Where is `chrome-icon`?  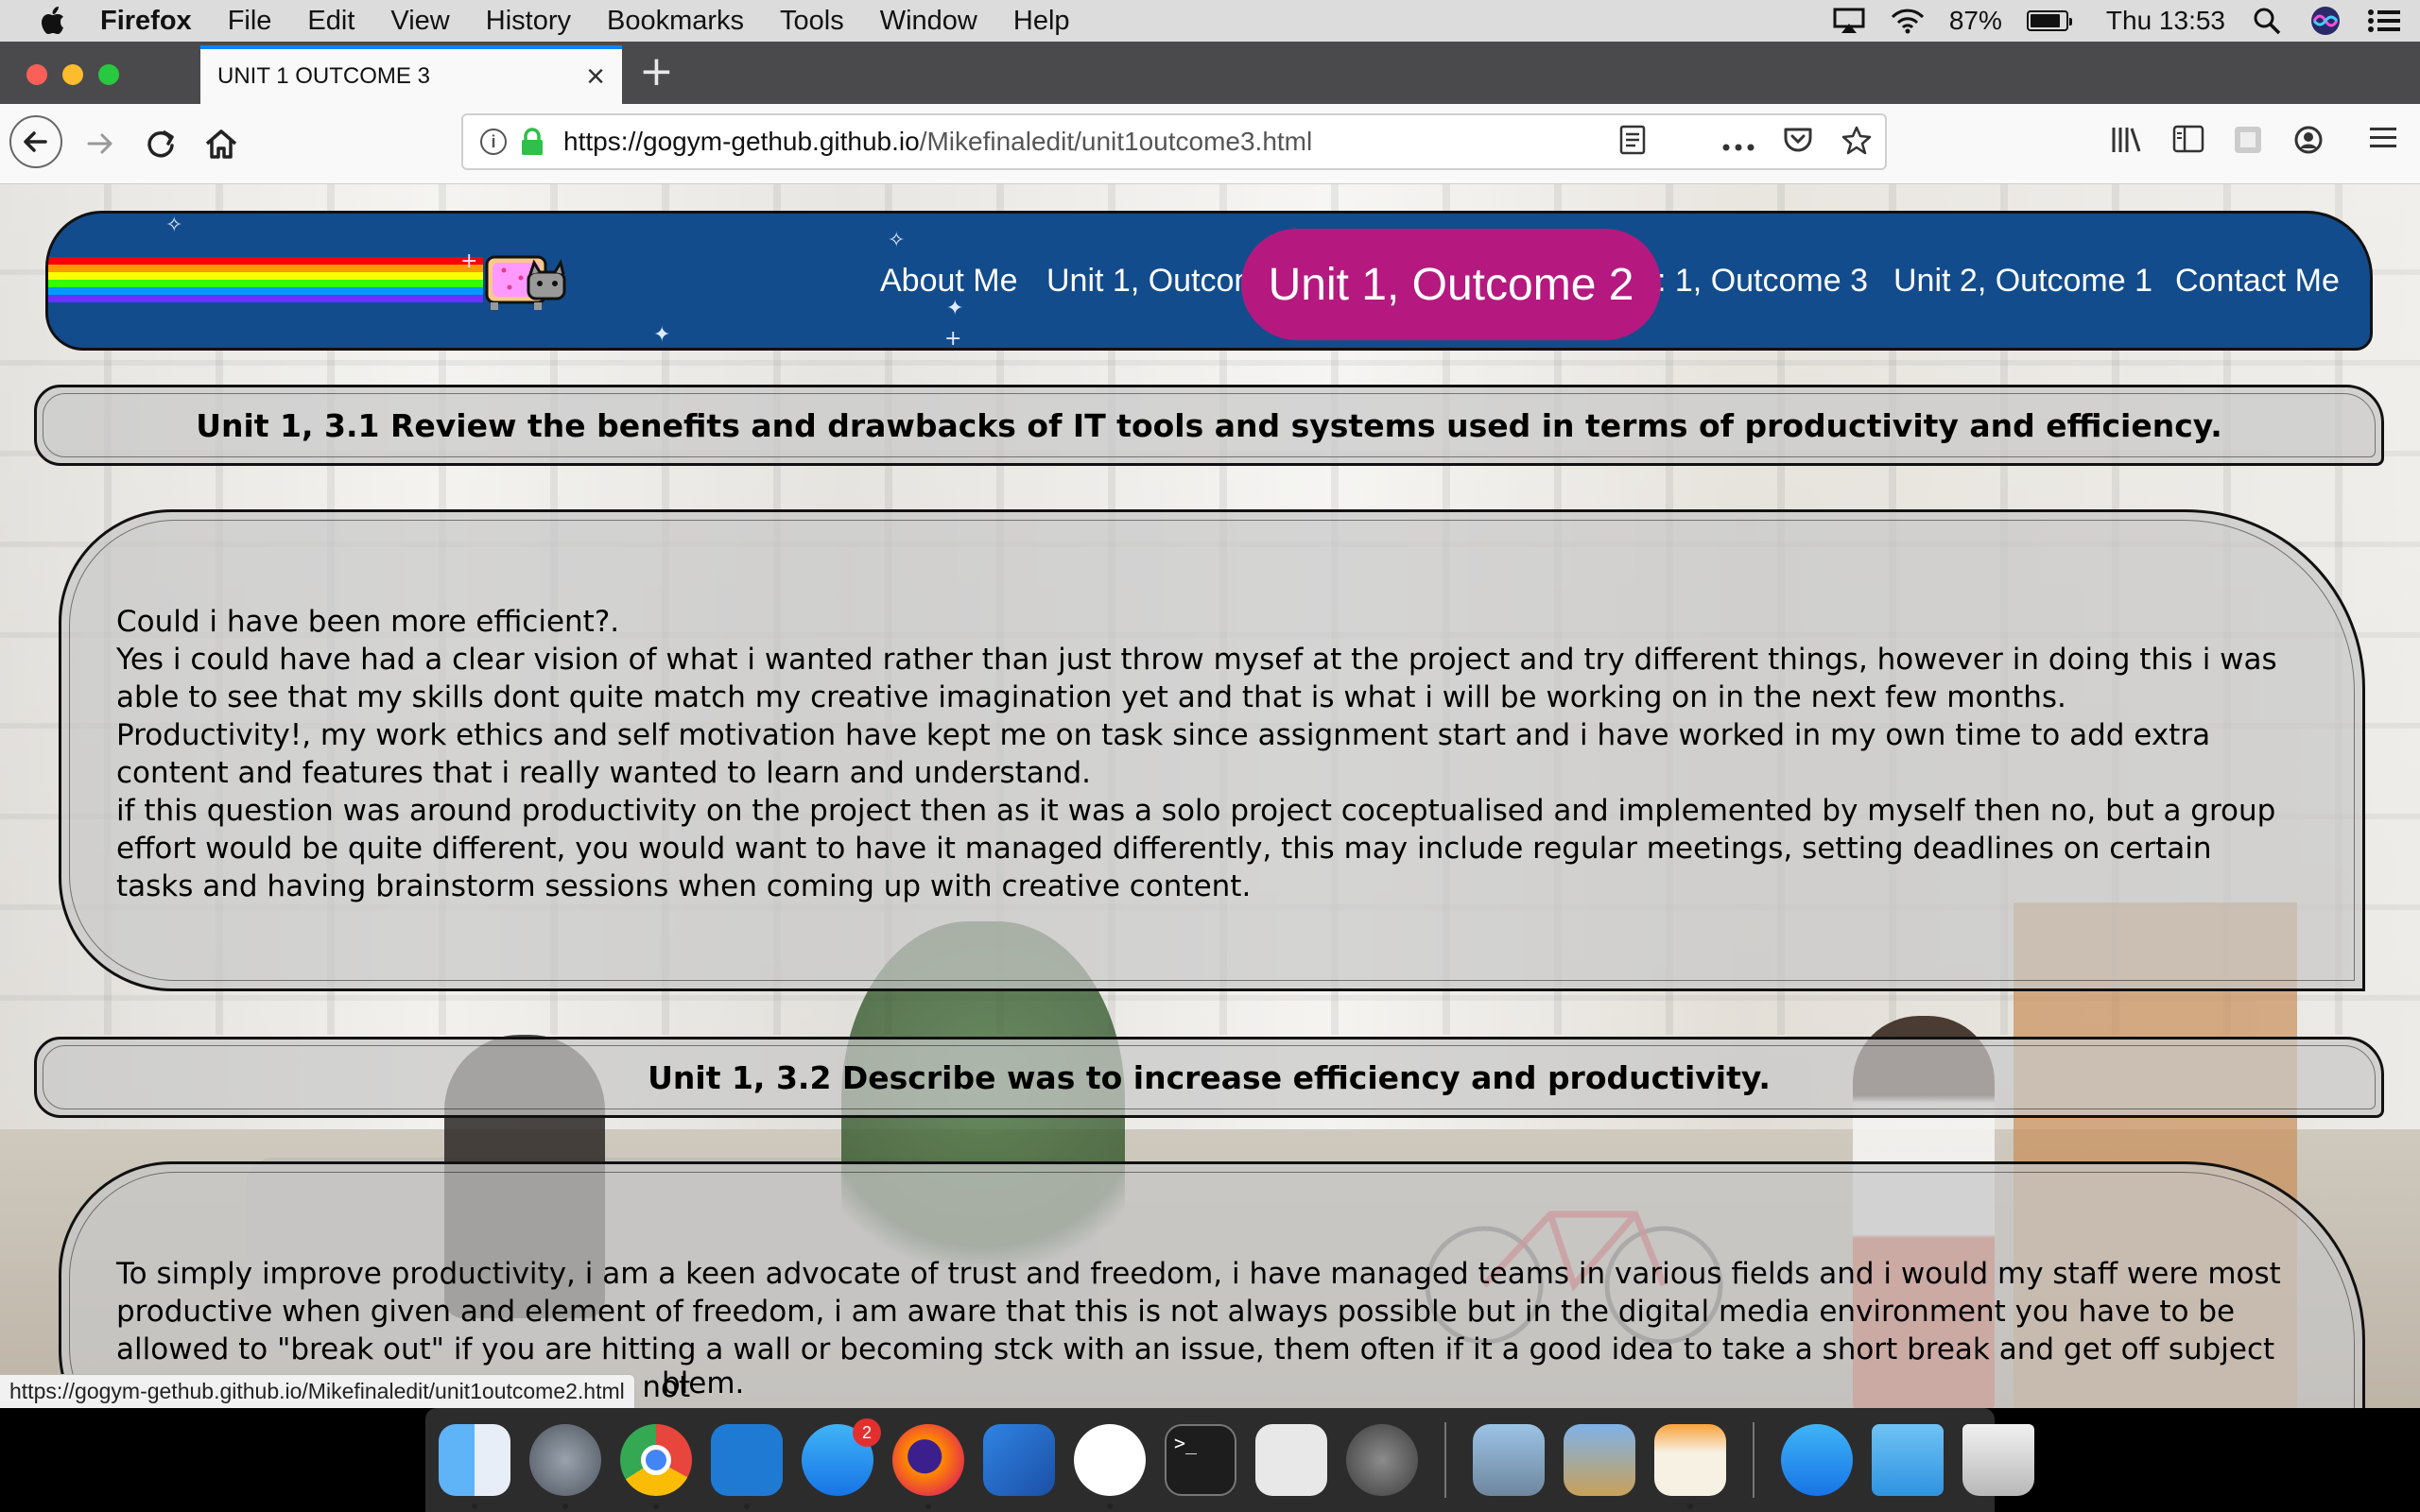 chrome-icon is located at coordinates (656, 1466).